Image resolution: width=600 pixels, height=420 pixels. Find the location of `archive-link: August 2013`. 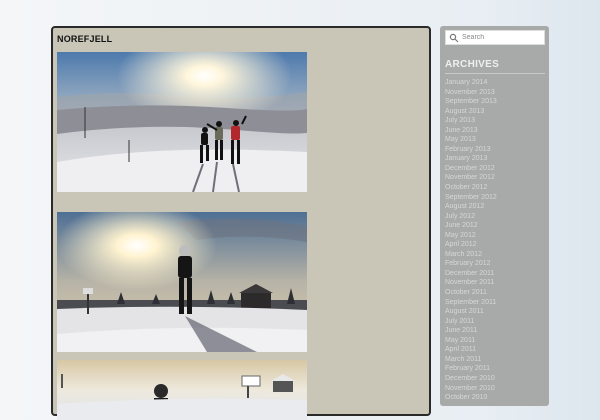

archive-link: August 2013 is located at coordinates (471, 112).